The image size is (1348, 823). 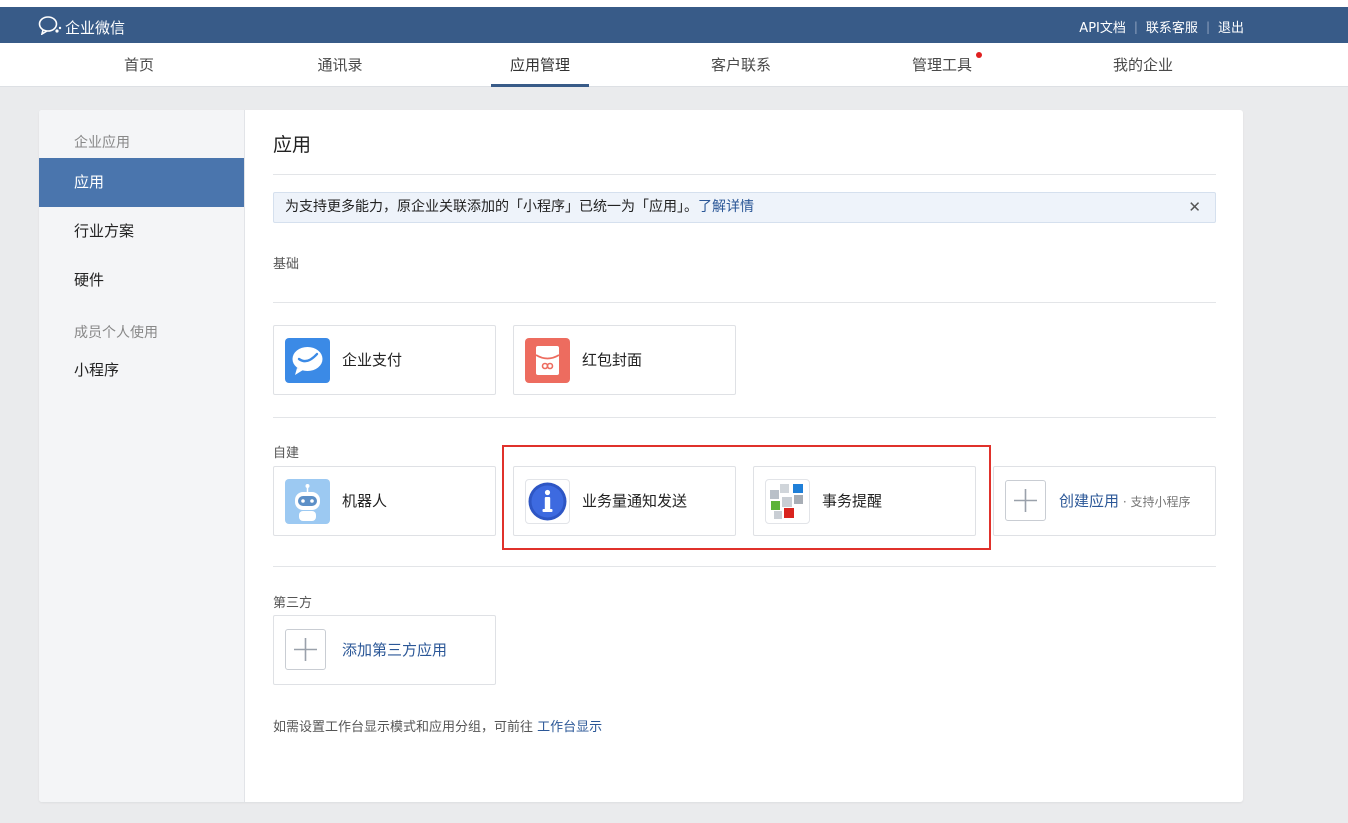 I want to click on app-name: 机器人, so click(x=365, y=501).